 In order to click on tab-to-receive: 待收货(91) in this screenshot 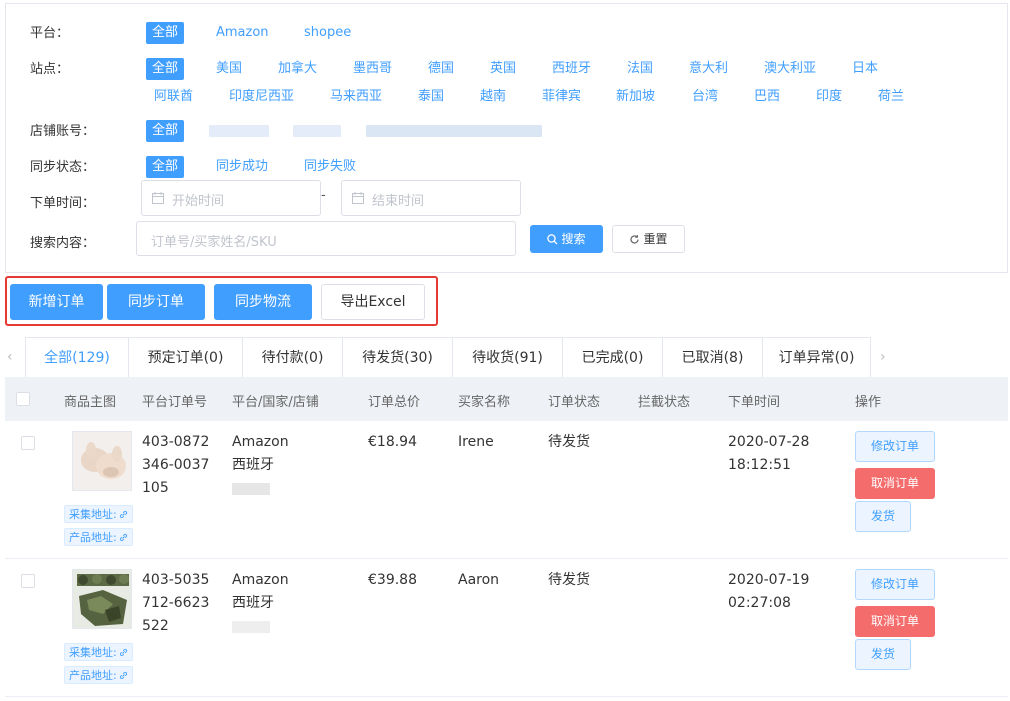, I will do `click(508, 357)`.